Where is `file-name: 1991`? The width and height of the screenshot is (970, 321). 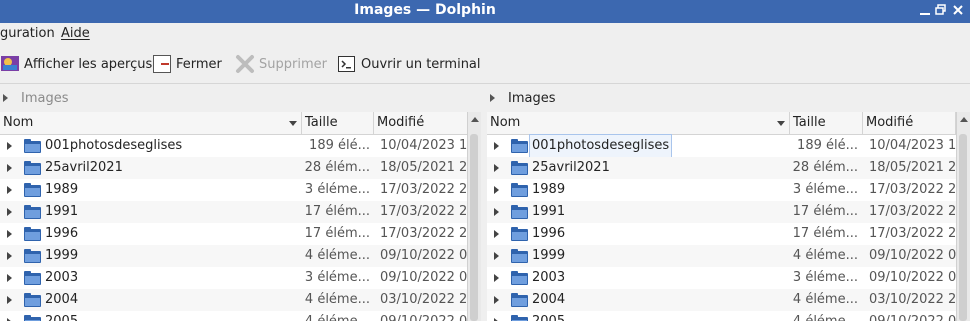 file-name: 1991 is located at coordinates (549, 211).